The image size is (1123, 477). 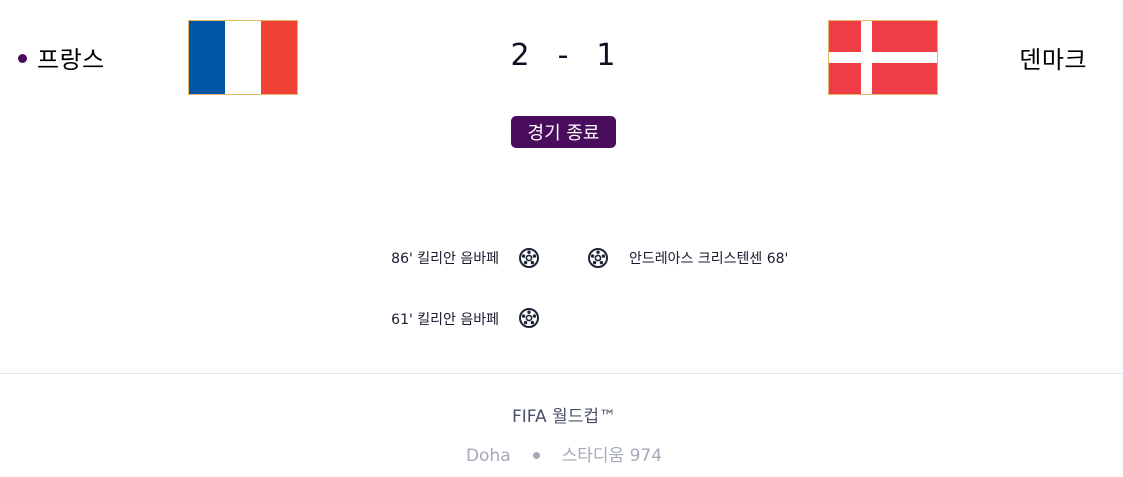 I want to click on scoreboard: 2-1, so click(x=561, y=55).